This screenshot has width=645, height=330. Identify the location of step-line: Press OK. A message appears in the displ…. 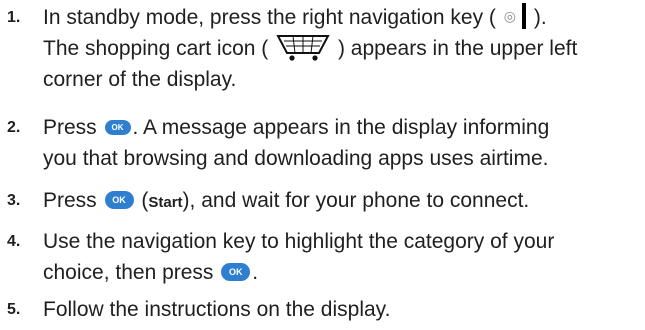
(338, 127).